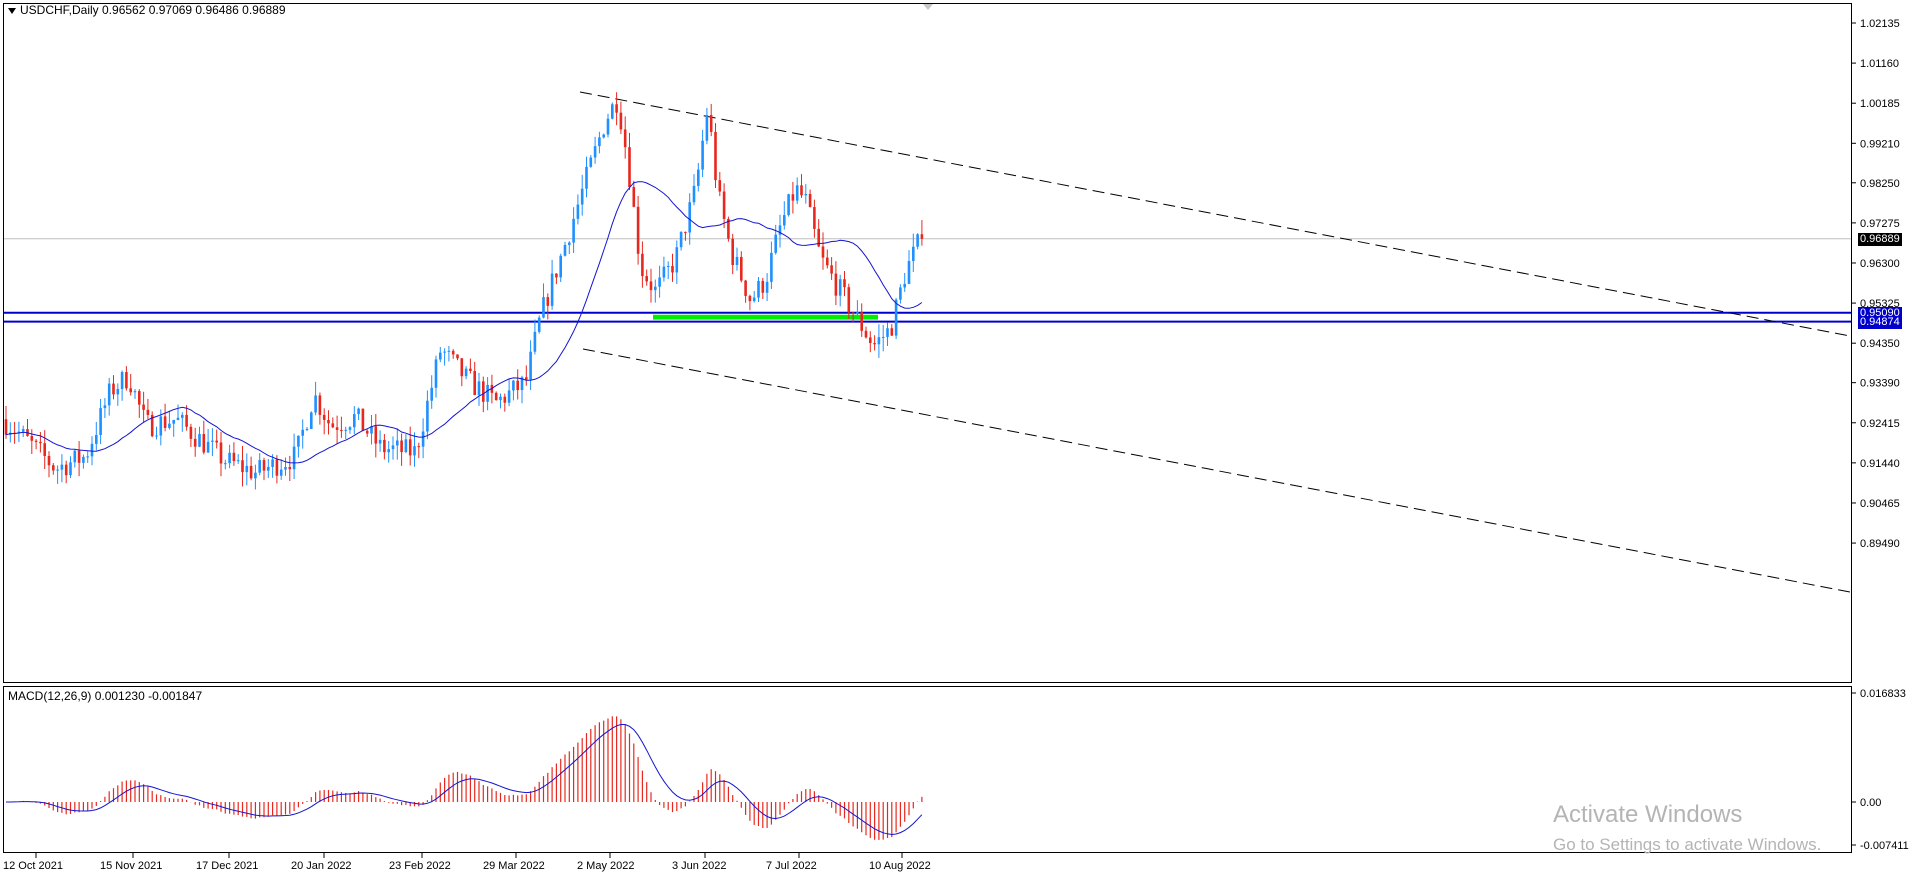 Image resolution: width=1919 pixels, height=877 pixels. Describe the element at coordinates (105, 696) in the screenshot. I see `macd-label: MACD(12,26,9) 0.001230 -0.001847` at that location.